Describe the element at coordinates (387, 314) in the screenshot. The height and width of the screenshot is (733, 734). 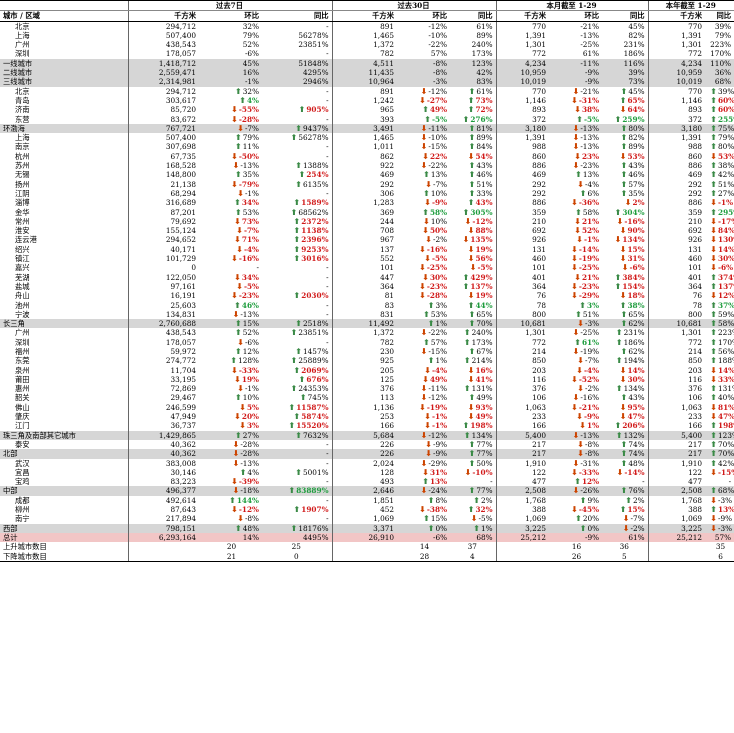
I see `cell-value: 831` at that location.